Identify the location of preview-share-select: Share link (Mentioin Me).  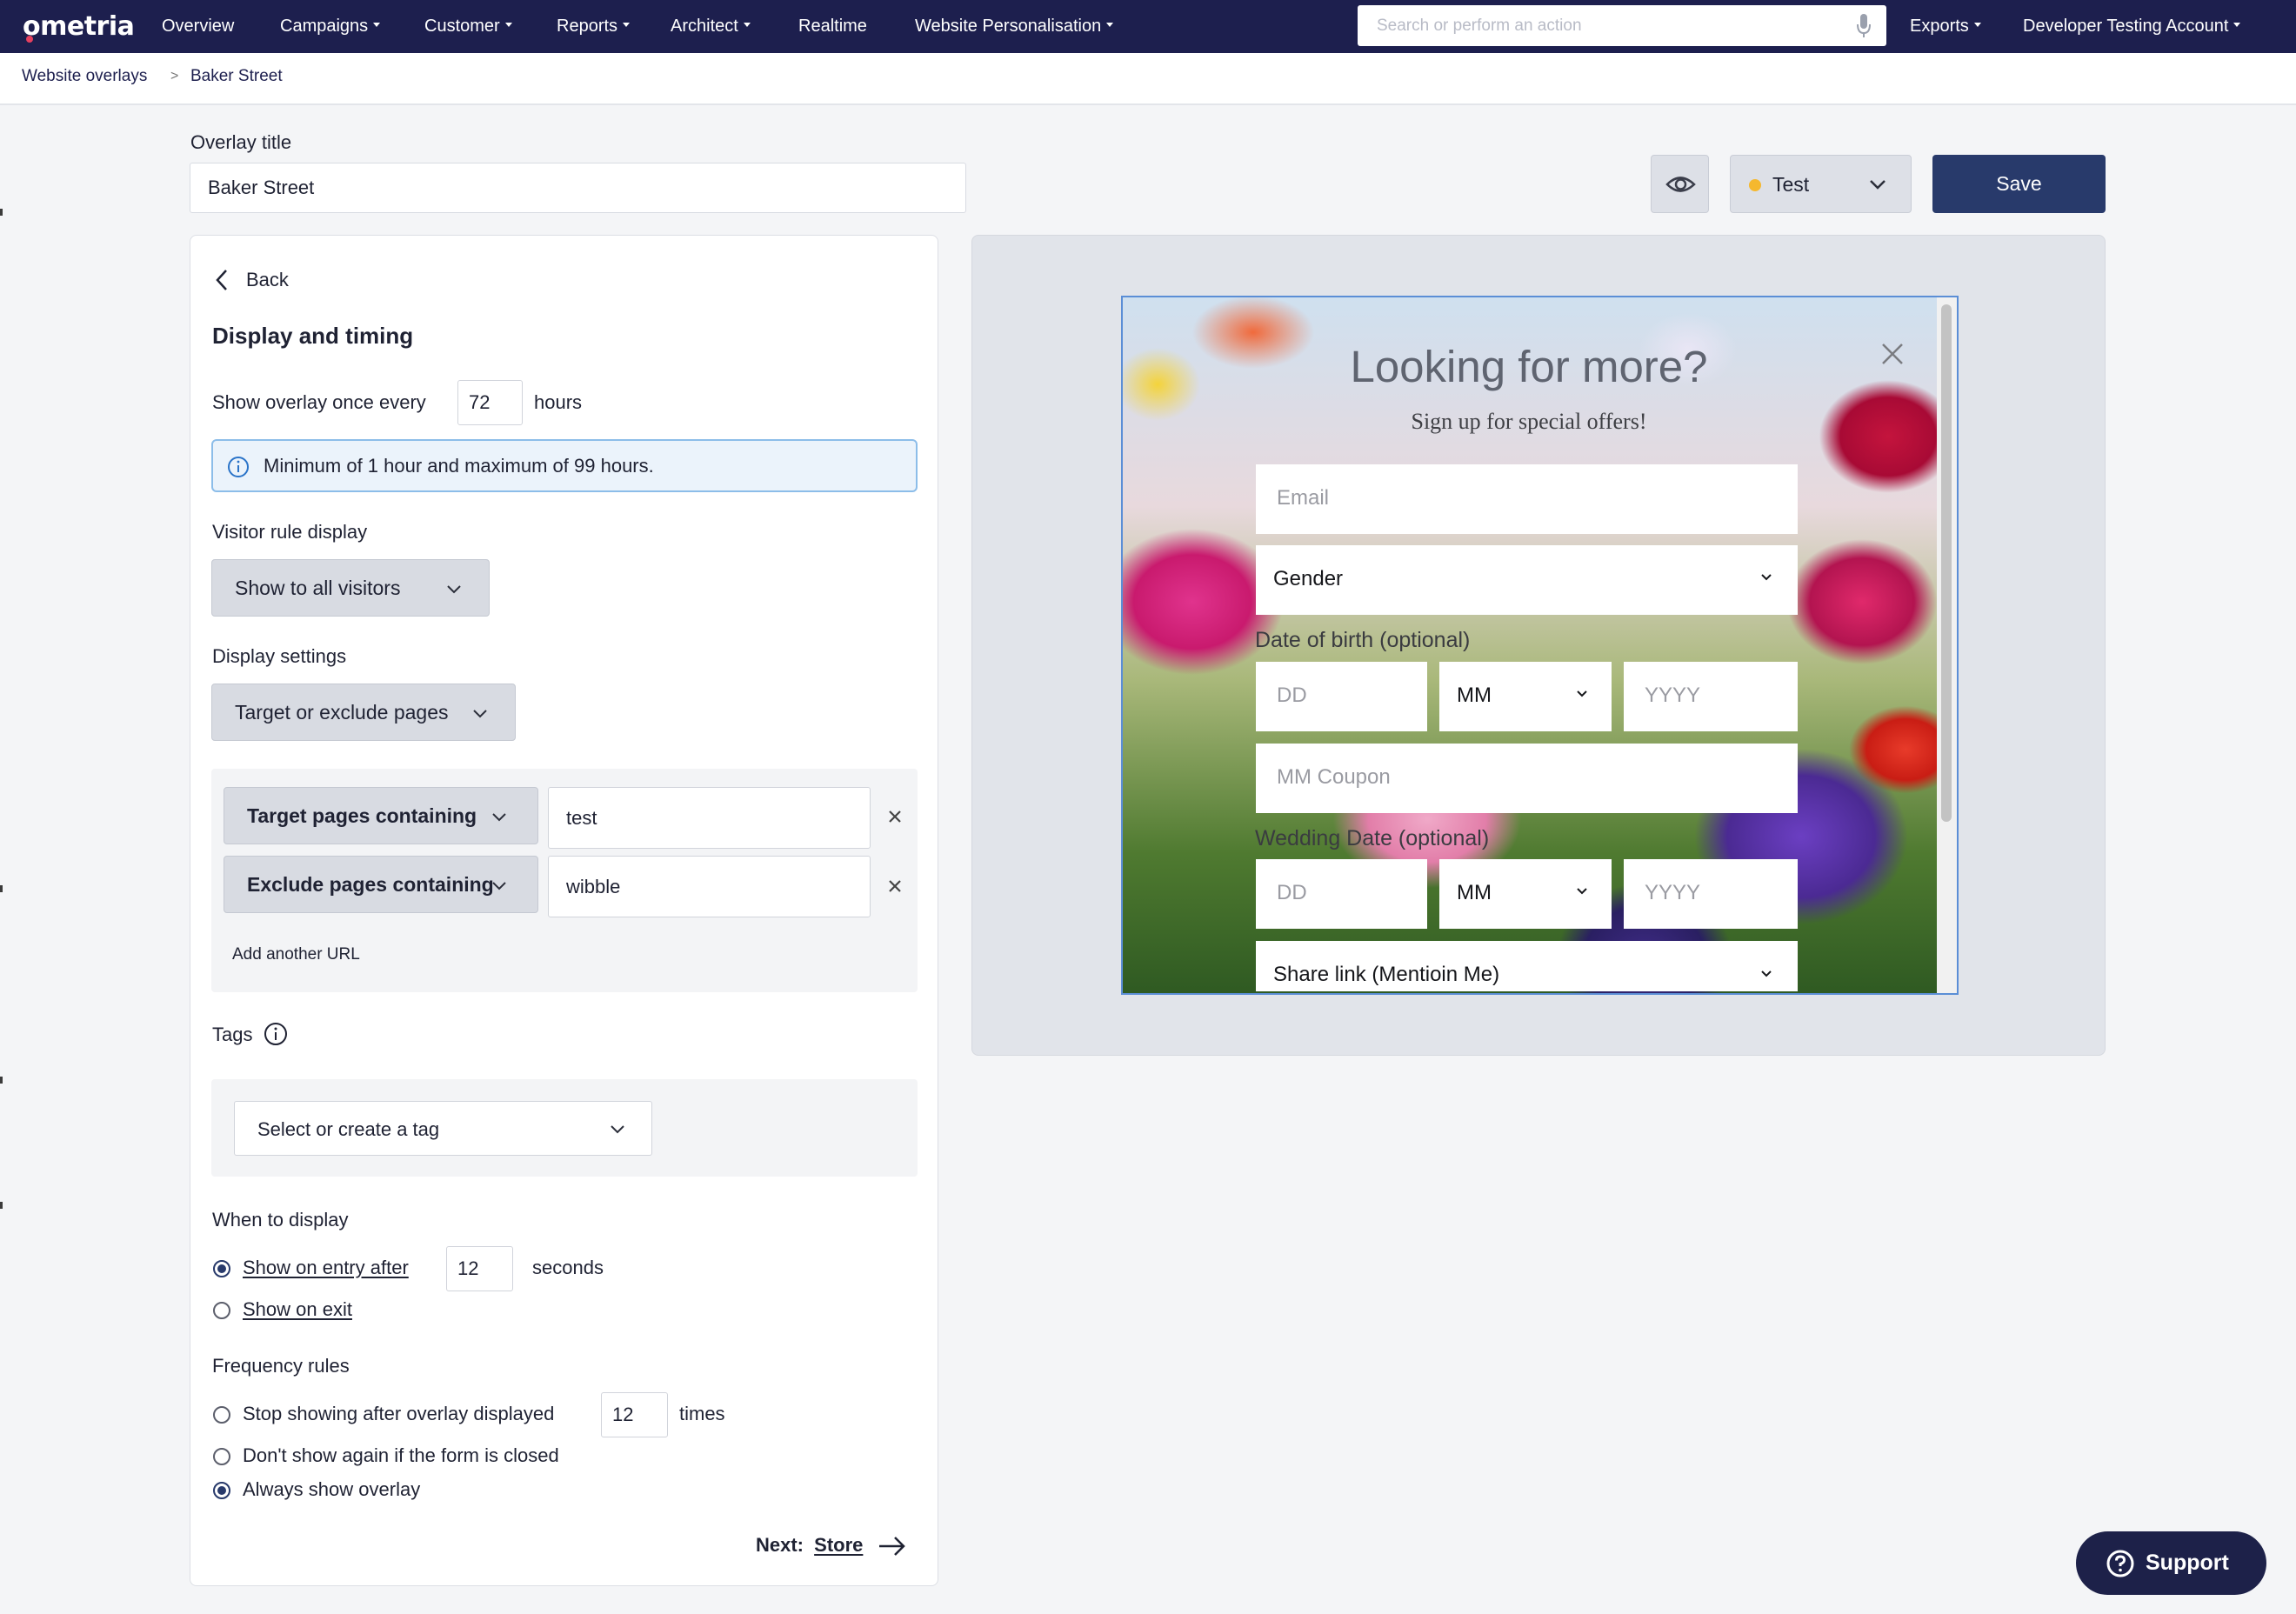
(1527, 966).